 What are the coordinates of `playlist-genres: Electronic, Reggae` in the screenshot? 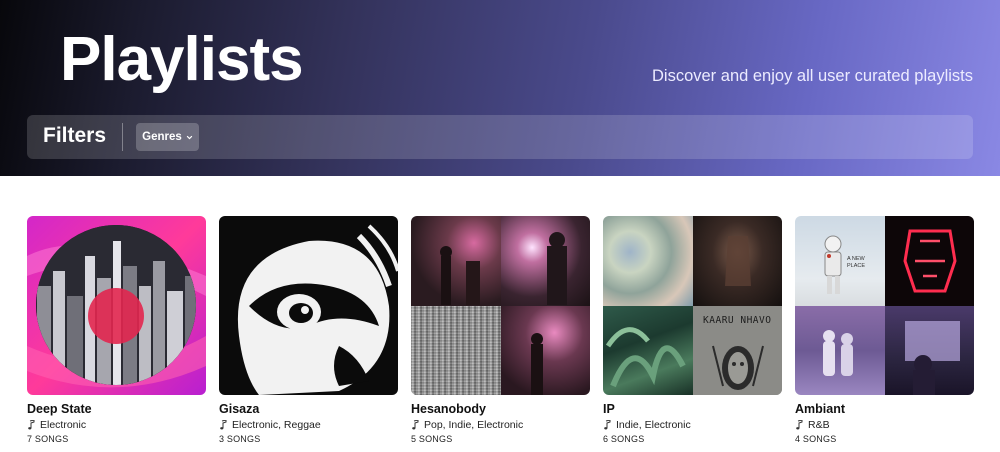 It's located at (308, 425).